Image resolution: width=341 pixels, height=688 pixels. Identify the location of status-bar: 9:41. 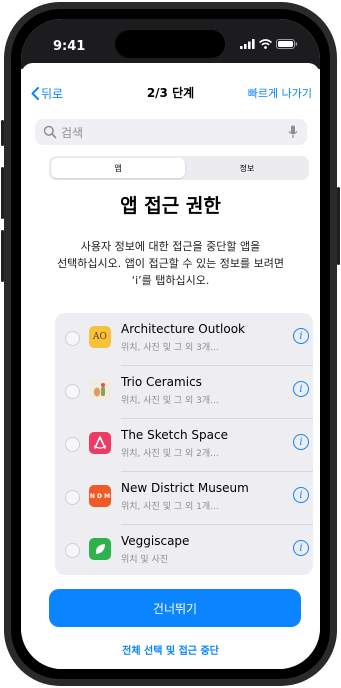
(170, 44).